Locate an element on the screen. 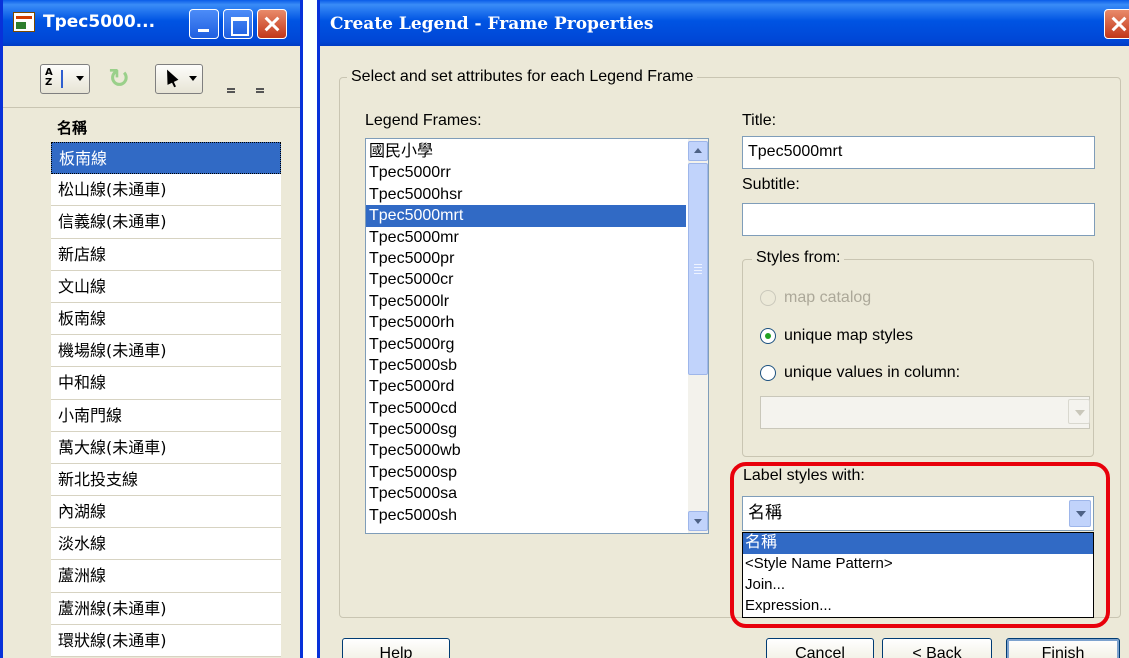 The image size is (1129, 658). legend-frame-item: Tpec5000pr is located at coordinates (526, 258).